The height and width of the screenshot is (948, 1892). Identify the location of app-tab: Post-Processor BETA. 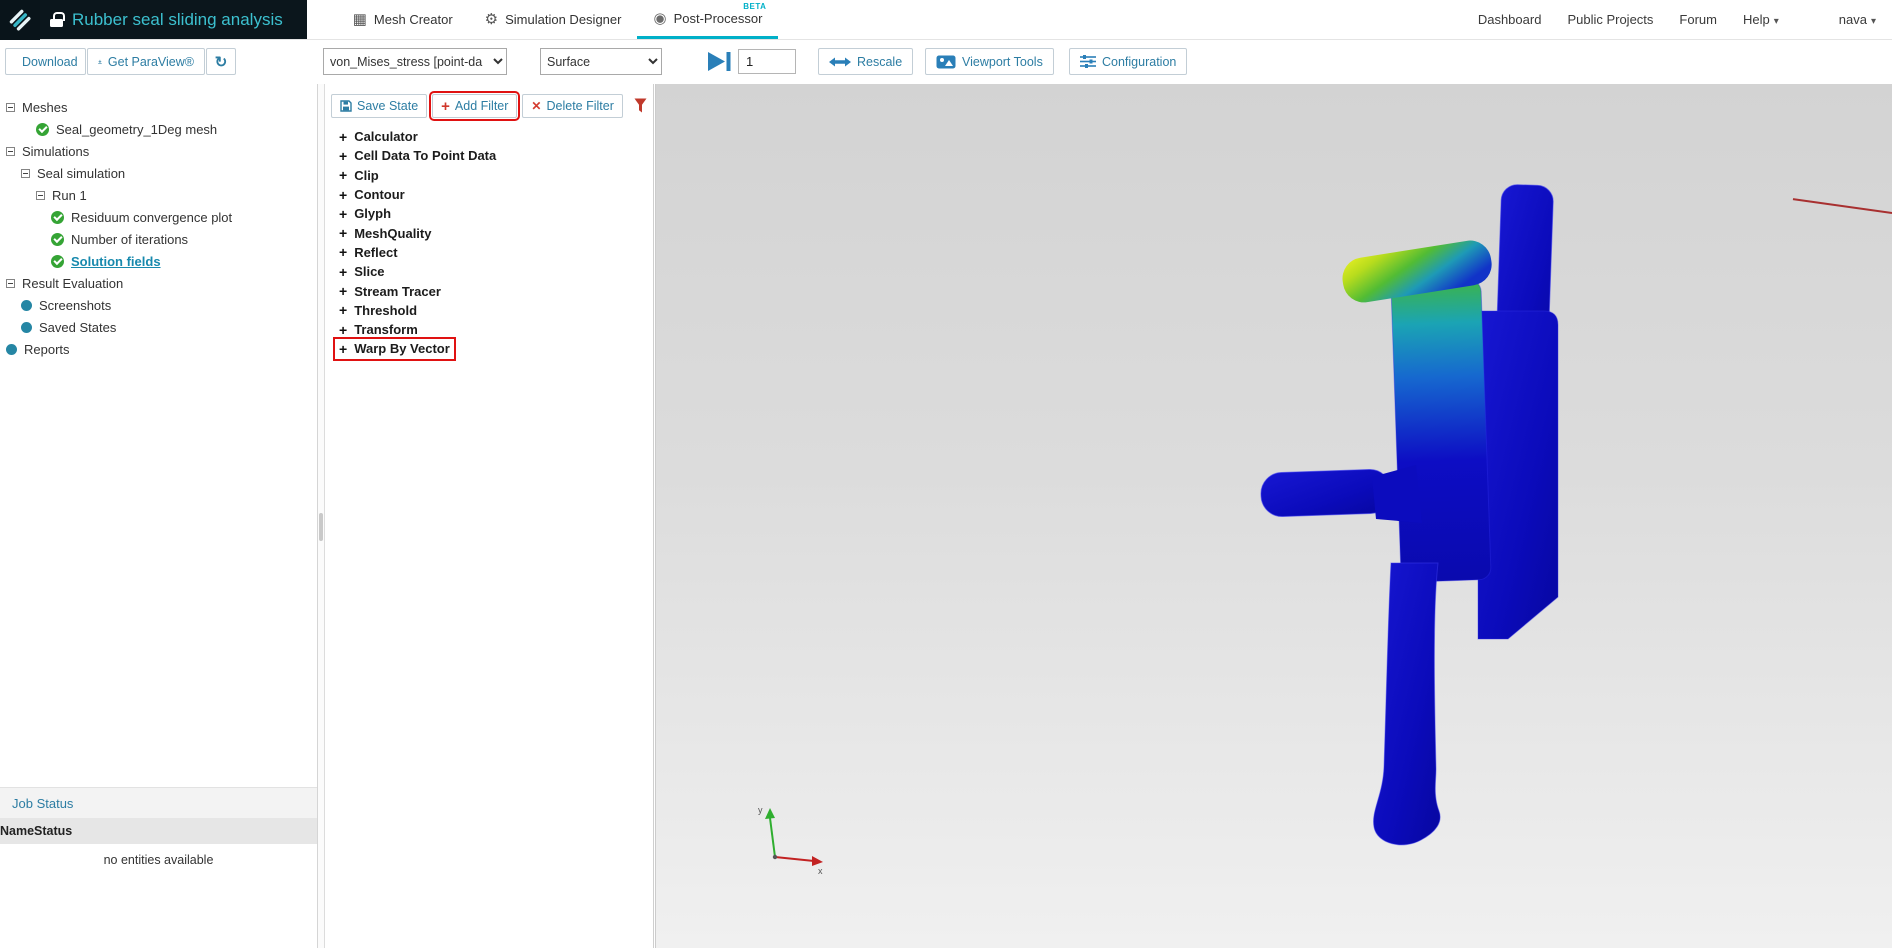
(708, 19).